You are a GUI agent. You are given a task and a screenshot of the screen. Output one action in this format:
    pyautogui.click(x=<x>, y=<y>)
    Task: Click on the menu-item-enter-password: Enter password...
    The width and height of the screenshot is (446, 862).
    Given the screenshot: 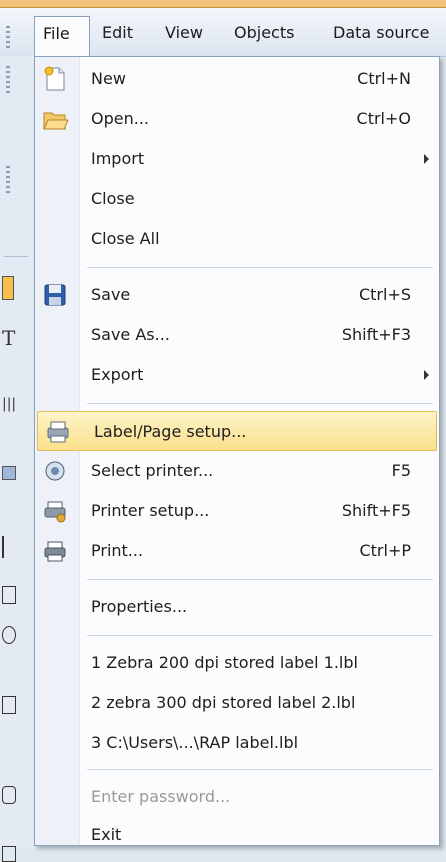 What is the action you would take?
    pyautogui.click(x=237, y=797)
    